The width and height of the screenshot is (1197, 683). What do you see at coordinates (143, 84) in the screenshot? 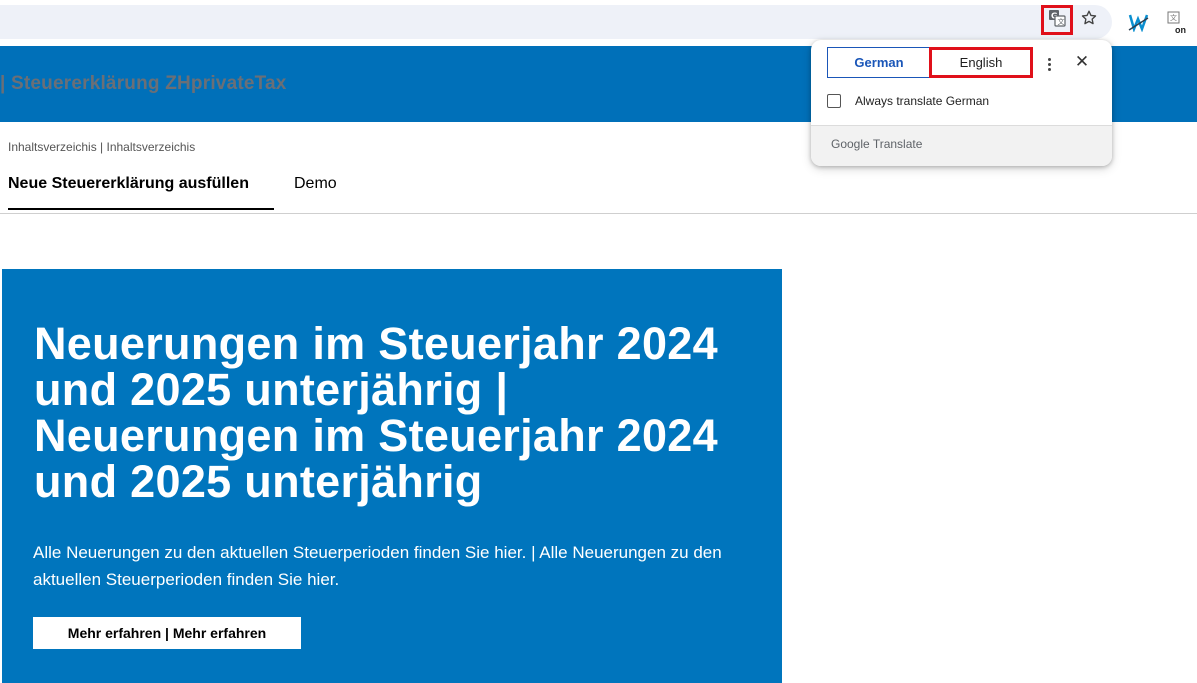
I see `site-title: | Steuererklärung ZHprivateTax` at bounding box center [143, 84].